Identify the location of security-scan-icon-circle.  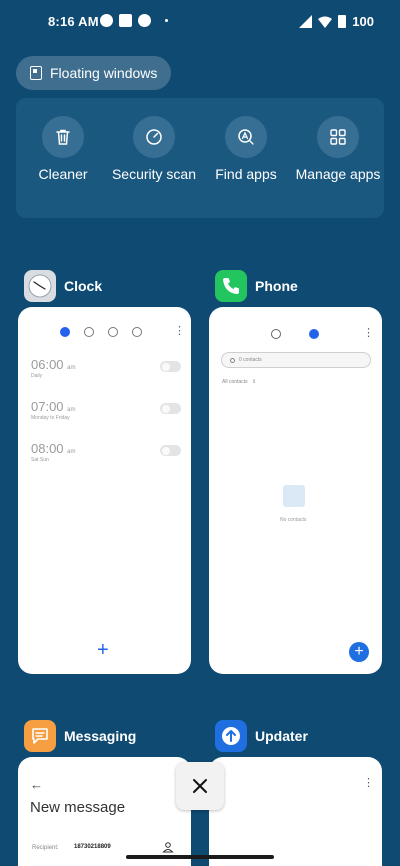
(154, 137).